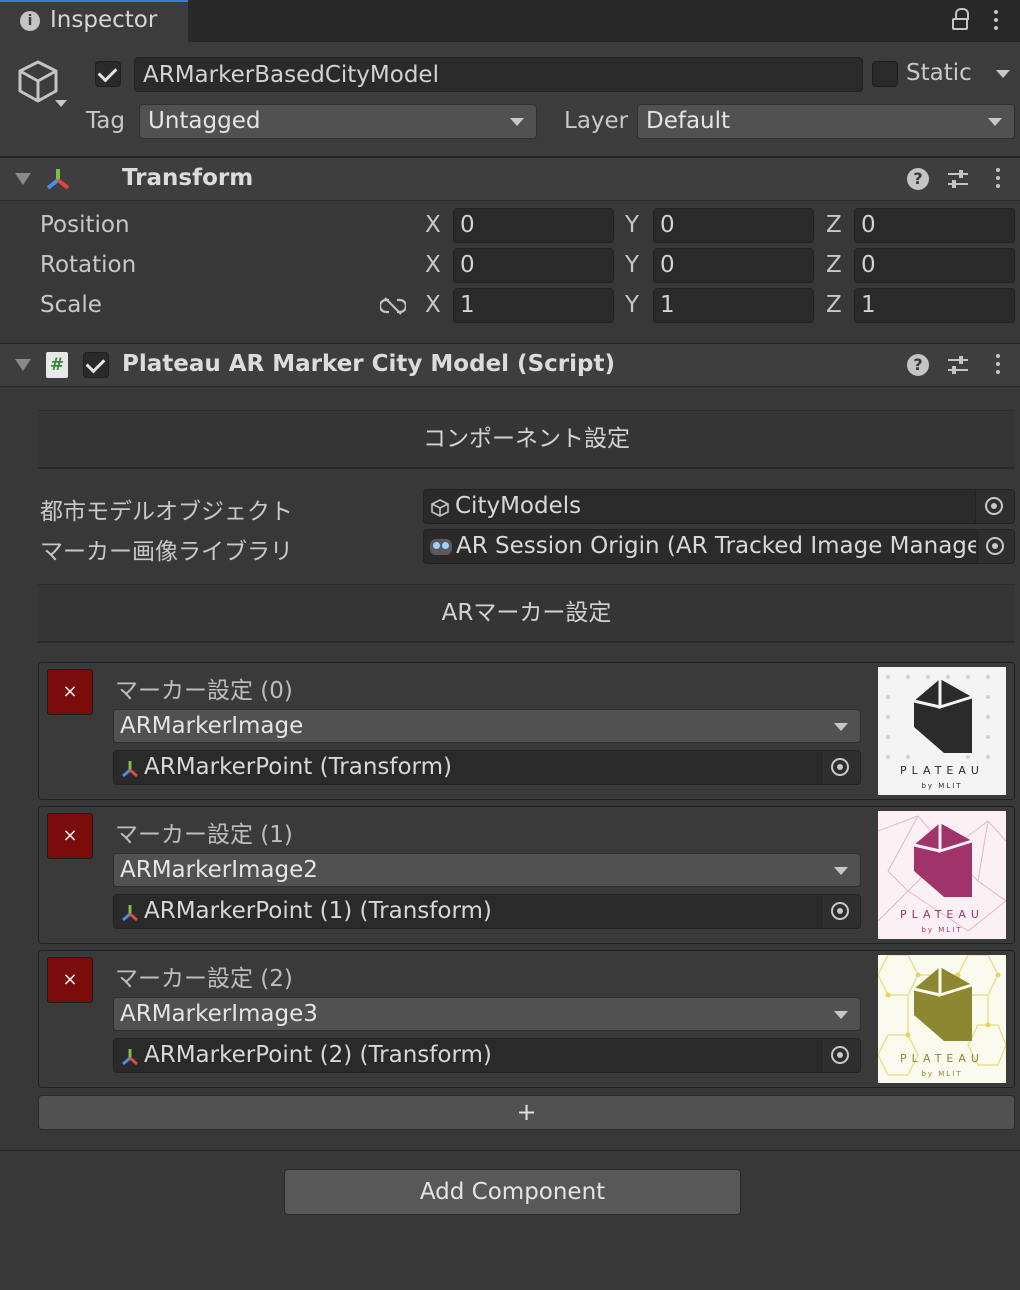 The image size is (1020, 1290). Describe the element at coordinates (61, 103) in the screenshot. I see `icon-dropdown-caret` at that location.